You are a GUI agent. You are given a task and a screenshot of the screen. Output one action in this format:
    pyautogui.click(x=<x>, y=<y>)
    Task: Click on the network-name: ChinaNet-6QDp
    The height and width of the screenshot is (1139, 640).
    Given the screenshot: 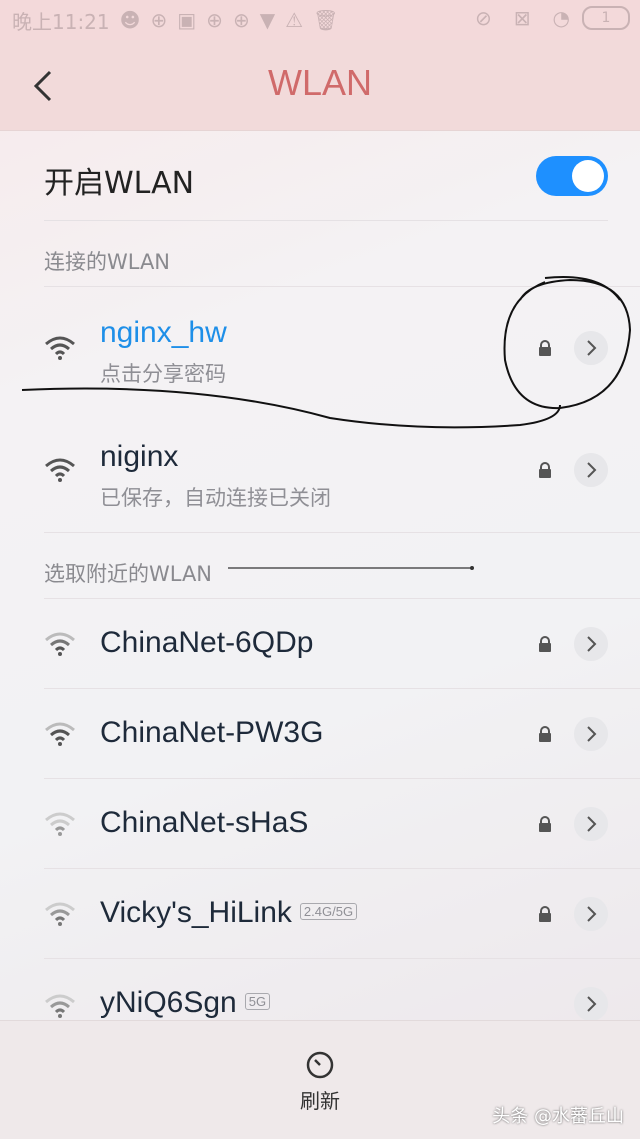 What is the action you would take?
    pyautogui.click(x=207, y=642)
    